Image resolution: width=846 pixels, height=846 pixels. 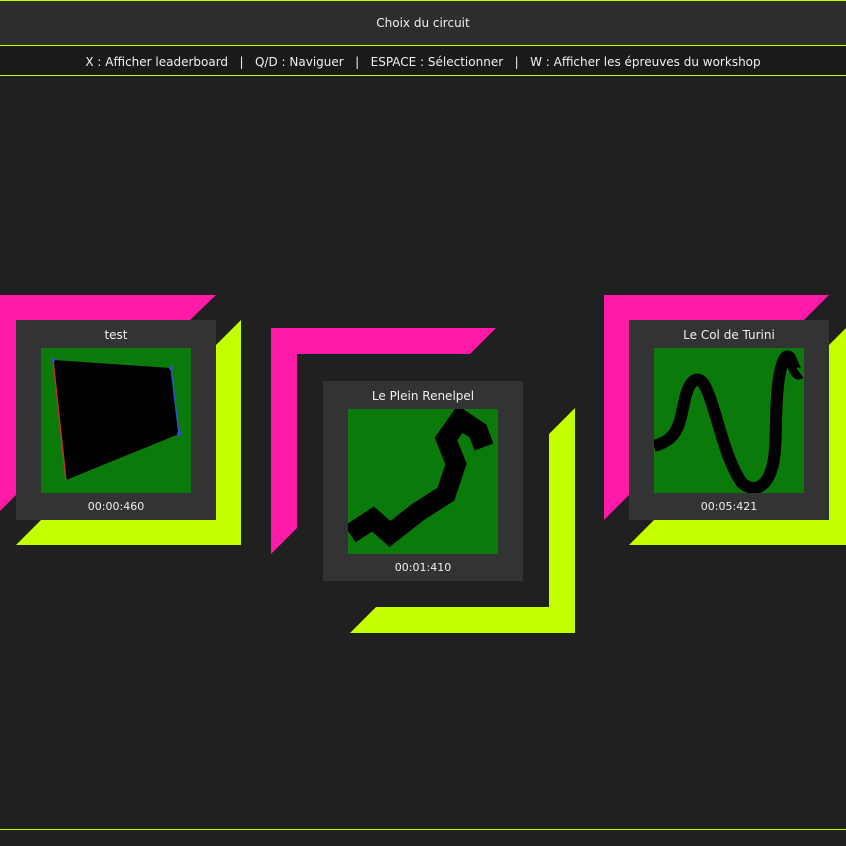 I want to click on track-best-time: 00:00:460, so click(x=116, y=506).